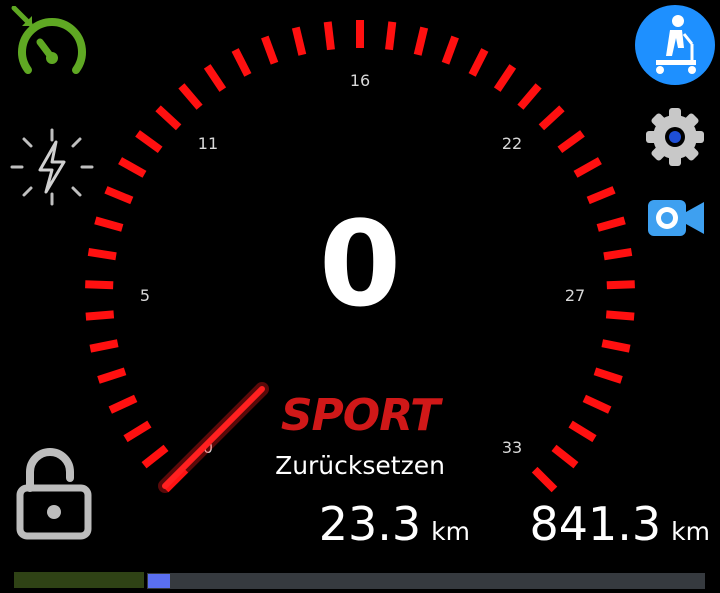 This screenshot has height=593, width=720. Describe the element at coordinates (675, 137) in the screenshot. I see `gear-icon` at that location.